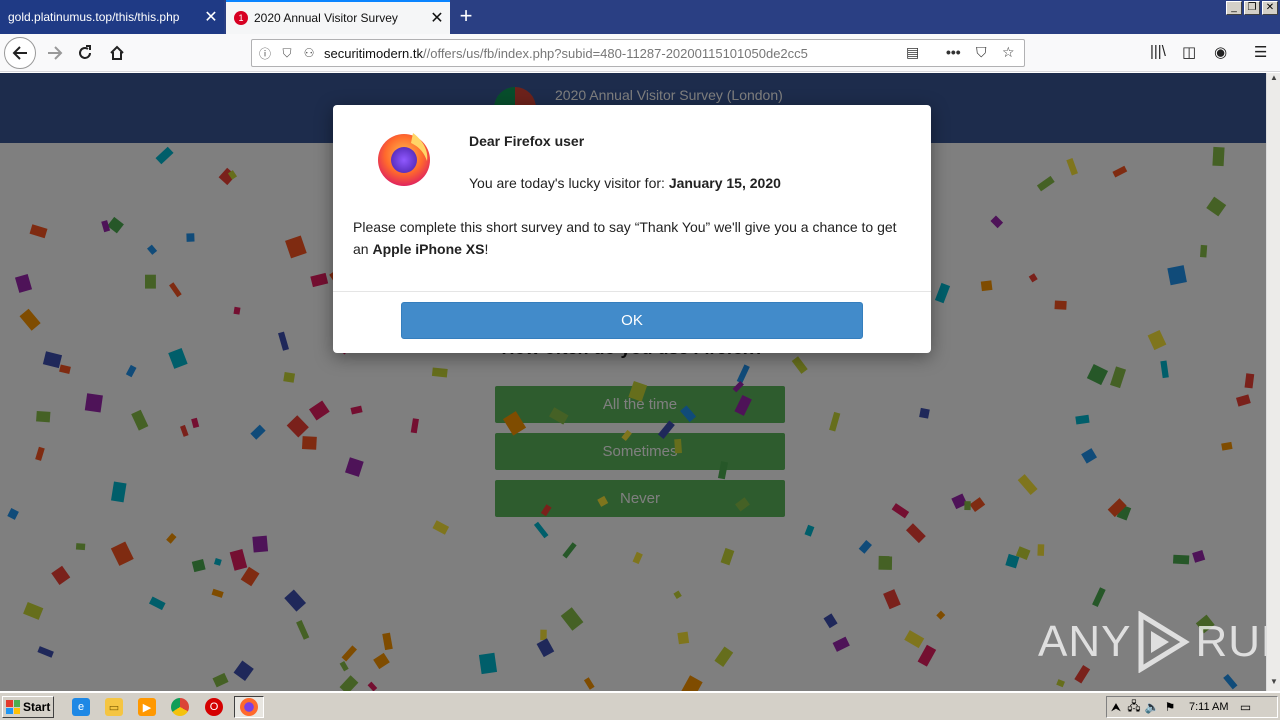 Image resolution: width=1280 pixels, height=720 pixels. I want to click on arrow-right-icon, so click(55, 53).